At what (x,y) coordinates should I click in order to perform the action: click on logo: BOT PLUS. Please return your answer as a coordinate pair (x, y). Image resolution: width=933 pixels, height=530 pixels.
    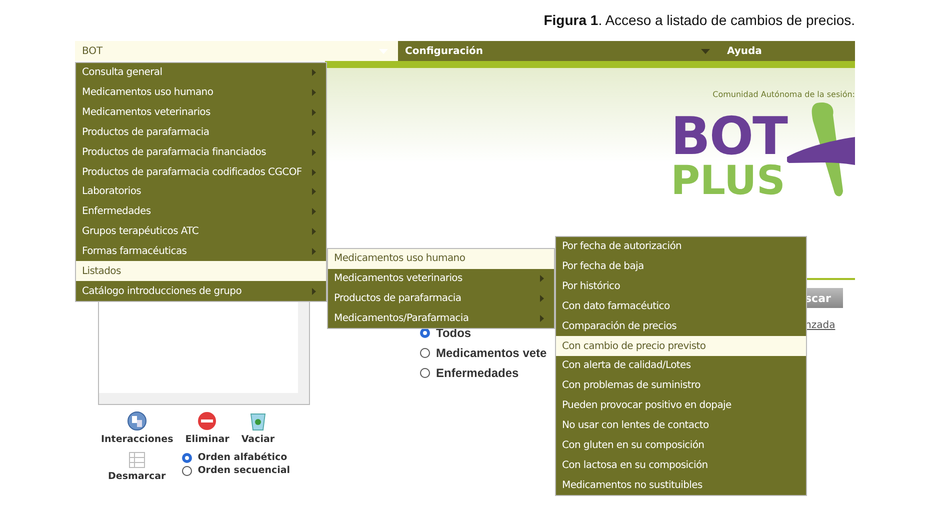
    Looking at the image, I should click on (762, 151).